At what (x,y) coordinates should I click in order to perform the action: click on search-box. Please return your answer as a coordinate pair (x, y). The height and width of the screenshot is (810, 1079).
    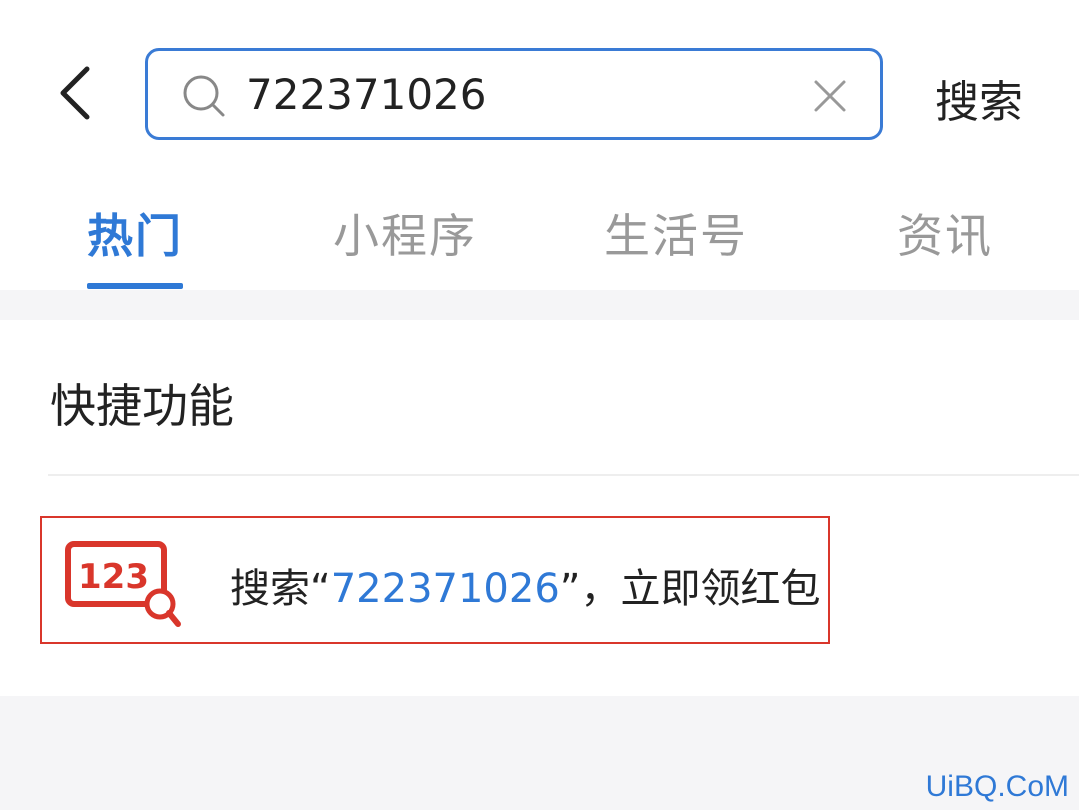
    Looking at the image, I should click on (514, 94).